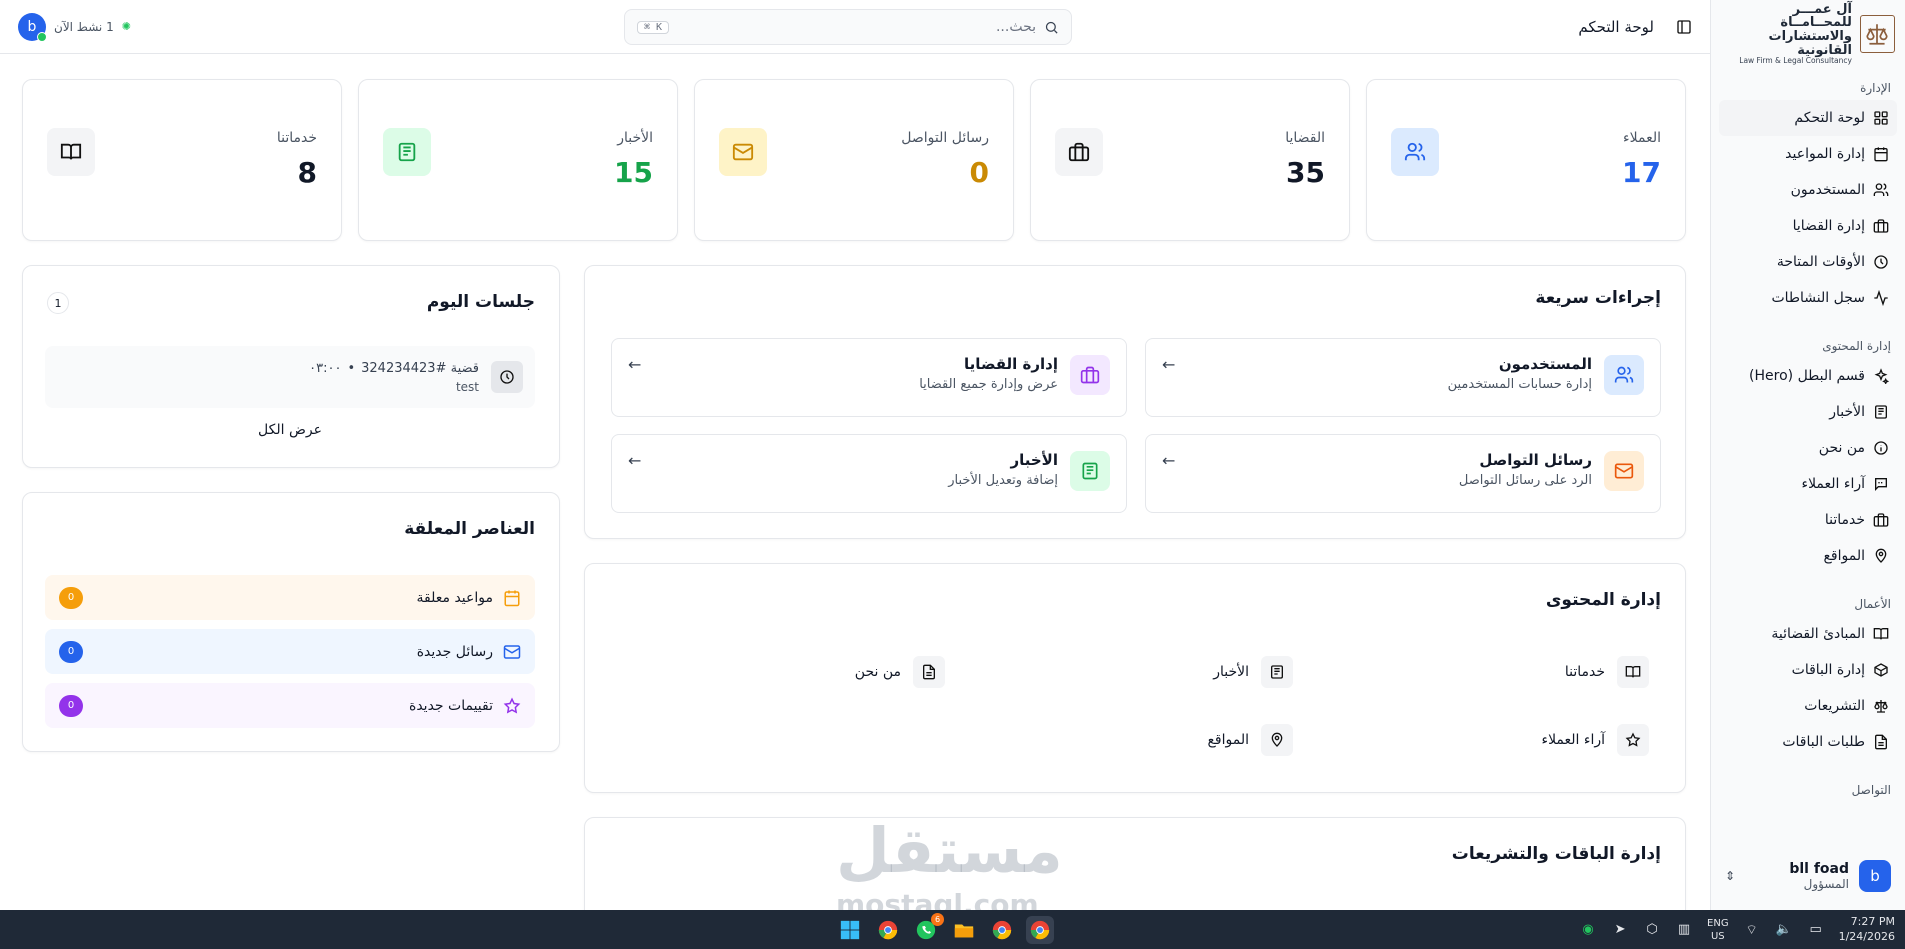 This screenshot has height=949, width=1905. Describe the element at coordinates (1816, 930) in the screenshot. I see `battery-icon: ▭` at that location.